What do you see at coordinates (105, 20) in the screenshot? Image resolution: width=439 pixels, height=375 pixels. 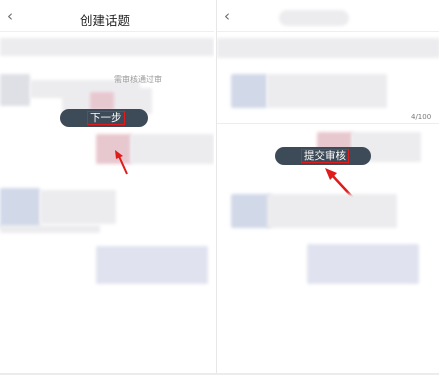 I see `page-title: 创建话题` at bounding box center [105, 20].